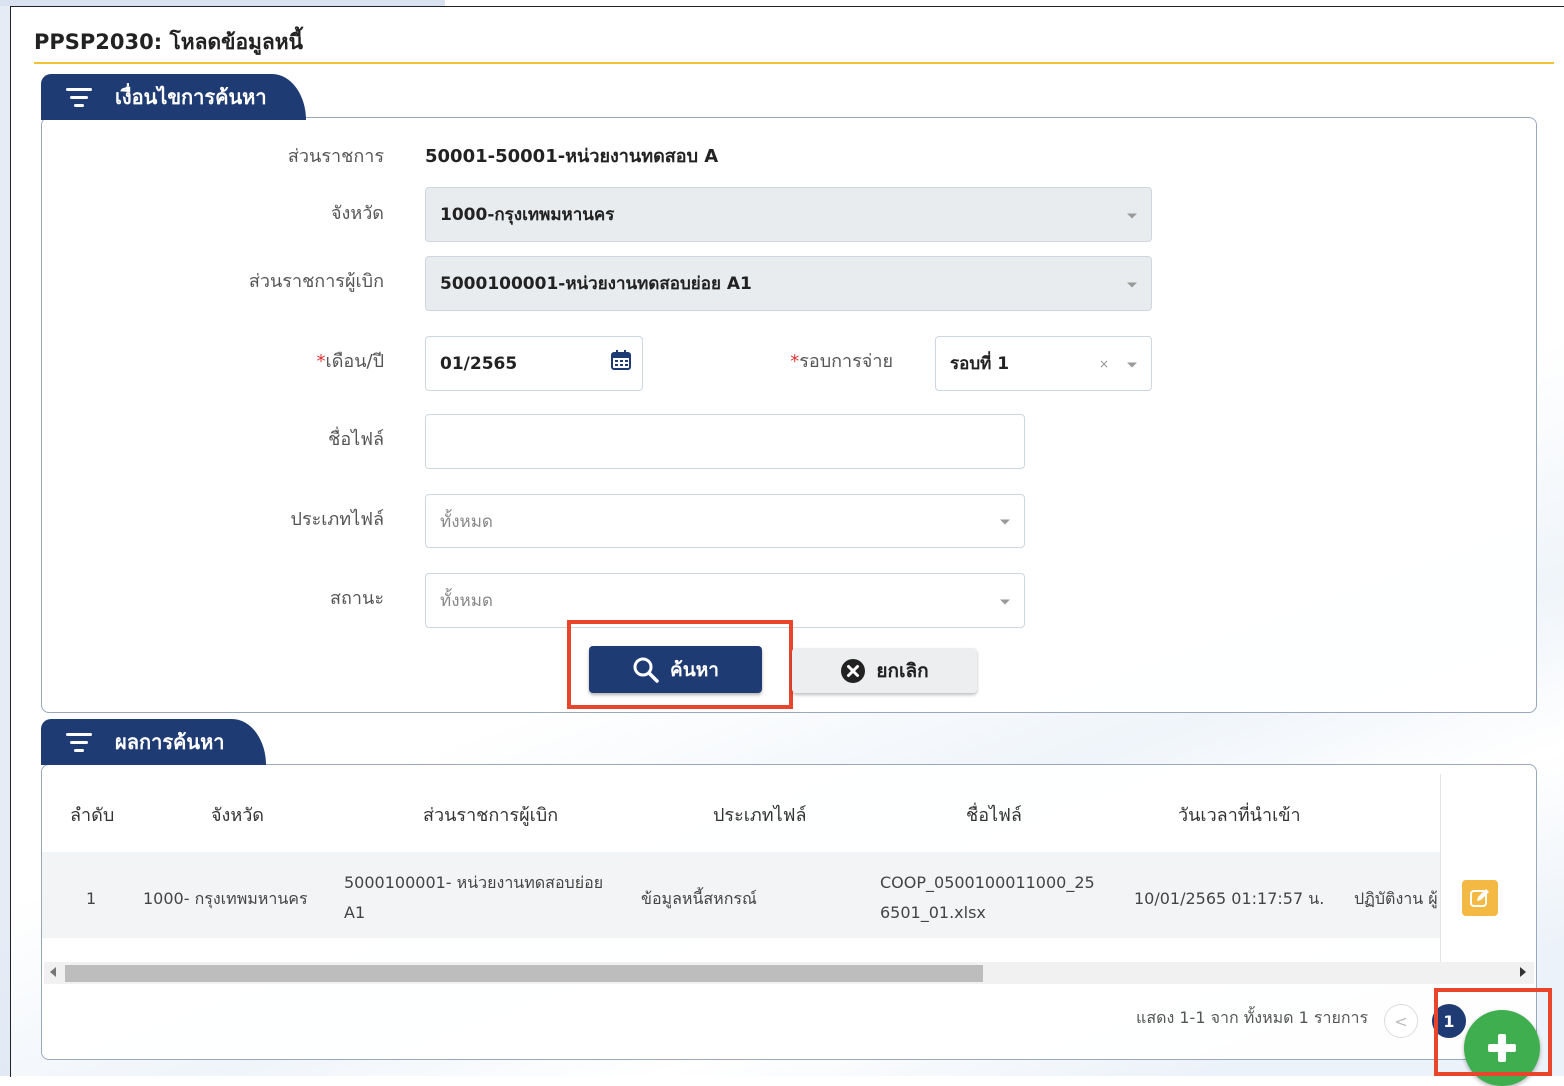  Describe the element at coordinates (1043, 363) in the screenshot. I see `payment-round-select: รอบที่ 1 ×` at that location.